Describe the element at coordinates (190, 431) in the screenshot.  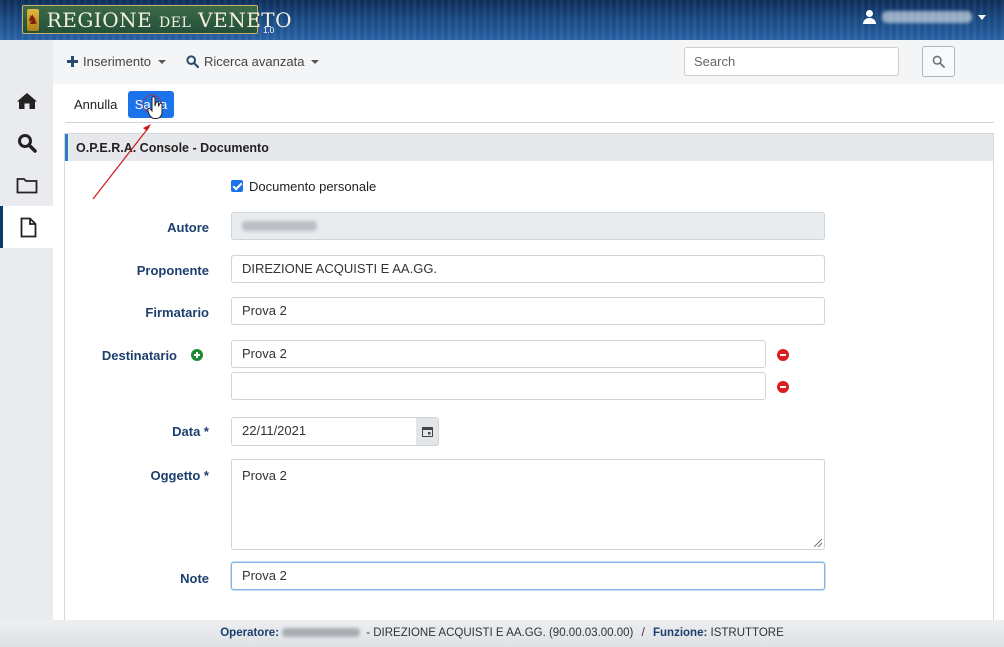
I see `data-label: Data *` at that location.